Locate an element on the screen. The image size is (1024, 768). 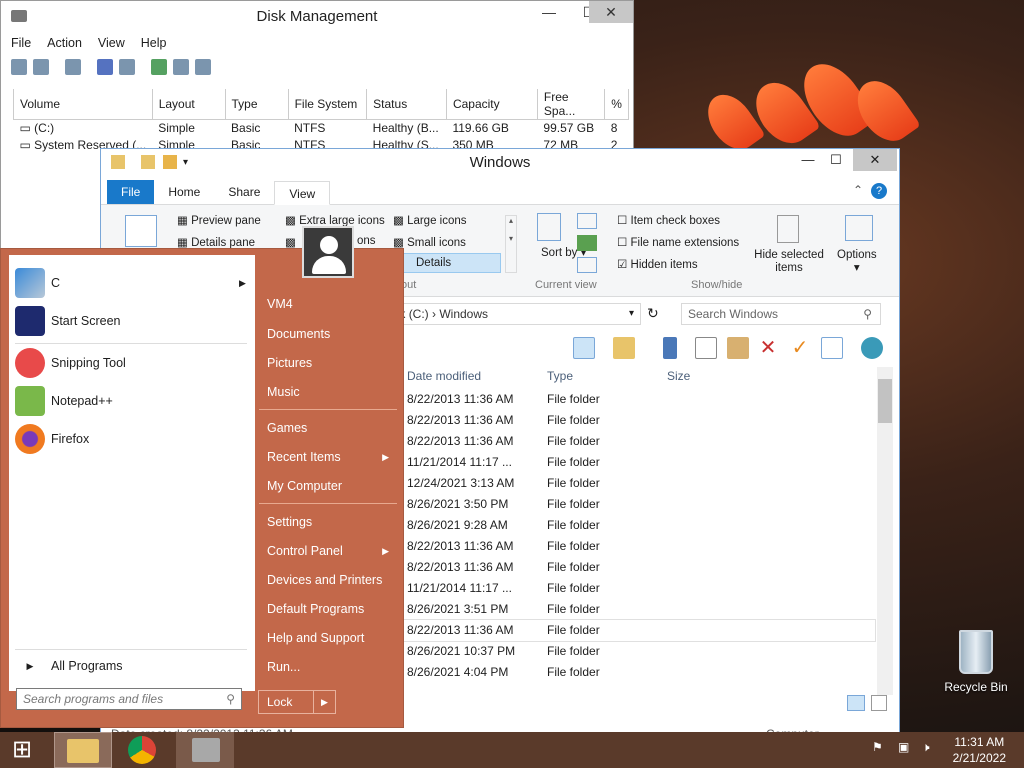
taskbar-chrome is located at coordinates (143, 750).